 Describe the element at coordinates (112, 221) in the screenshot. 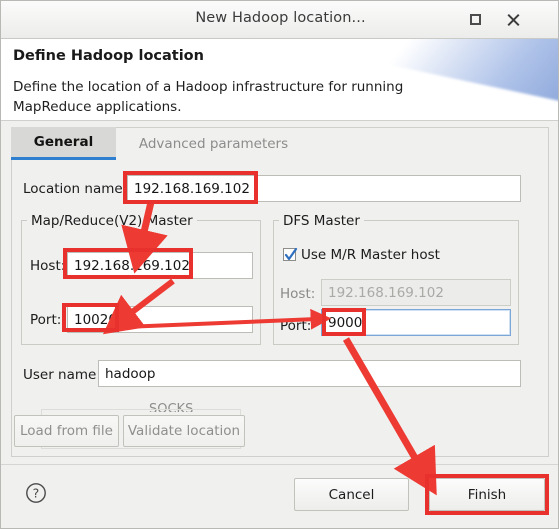

I see `mapreduce-master-group-label: Map/Reduce(V2) Master` at that location.